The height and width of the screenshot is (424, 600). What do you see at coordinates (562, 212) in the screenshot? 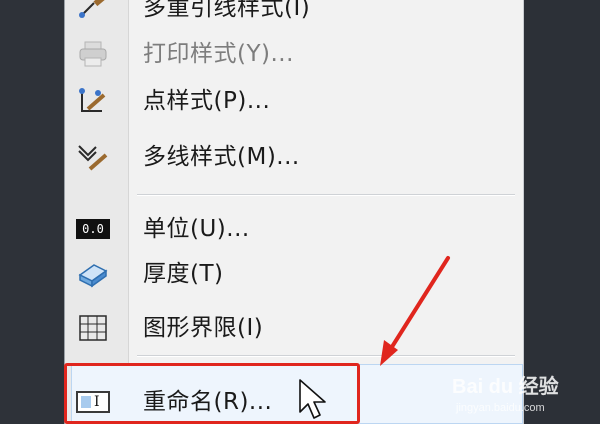
I see `right-background` at bounding box center [562, 212].